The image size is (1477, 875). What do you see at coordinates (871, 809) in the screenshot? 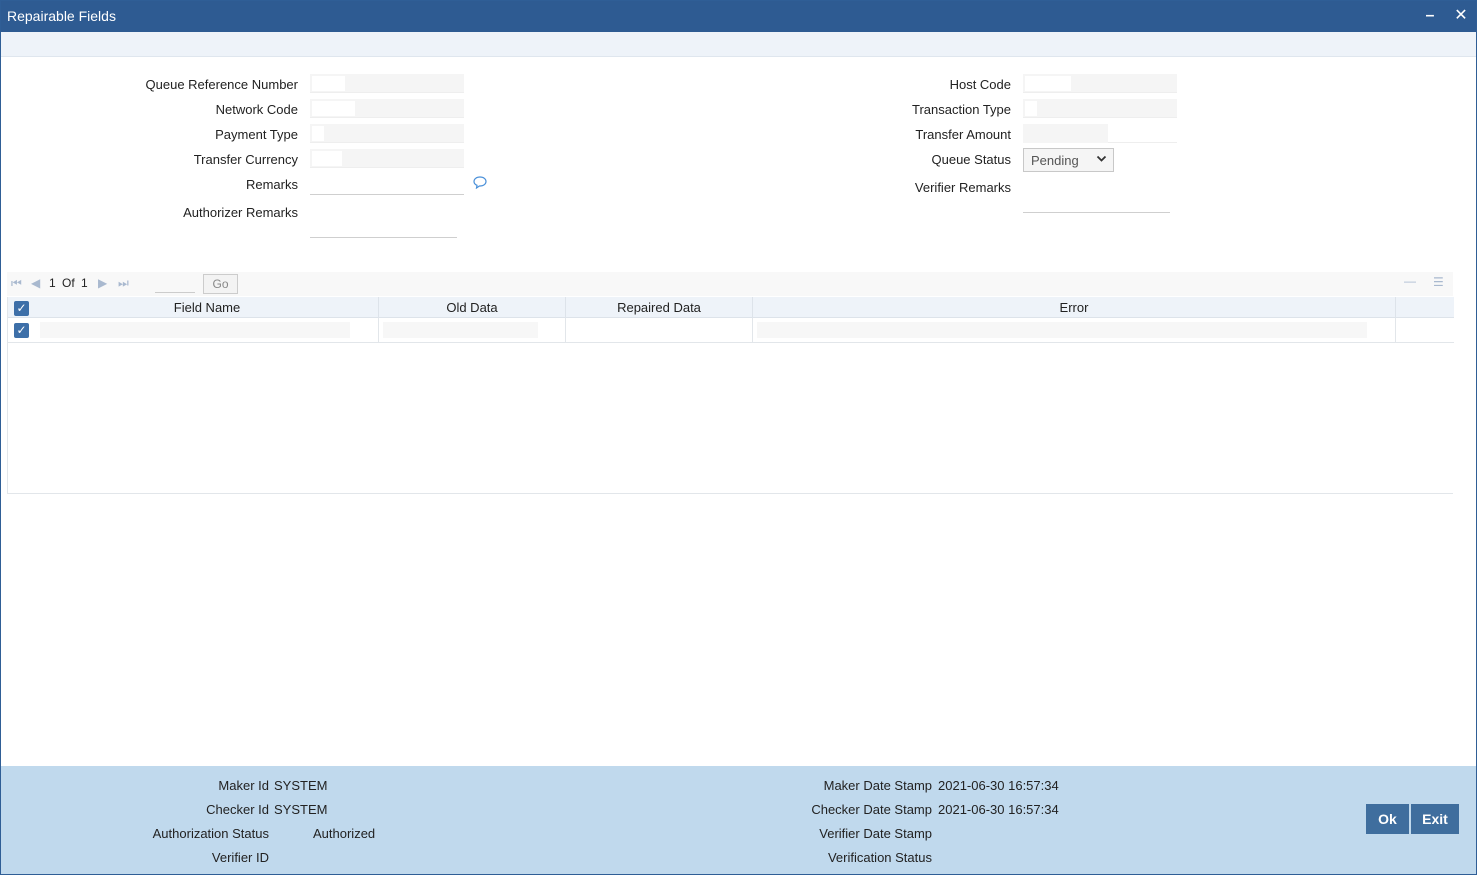
I see `checker-date-stamp-label: Checker Date Stamp` at bounding box center [871, 809].